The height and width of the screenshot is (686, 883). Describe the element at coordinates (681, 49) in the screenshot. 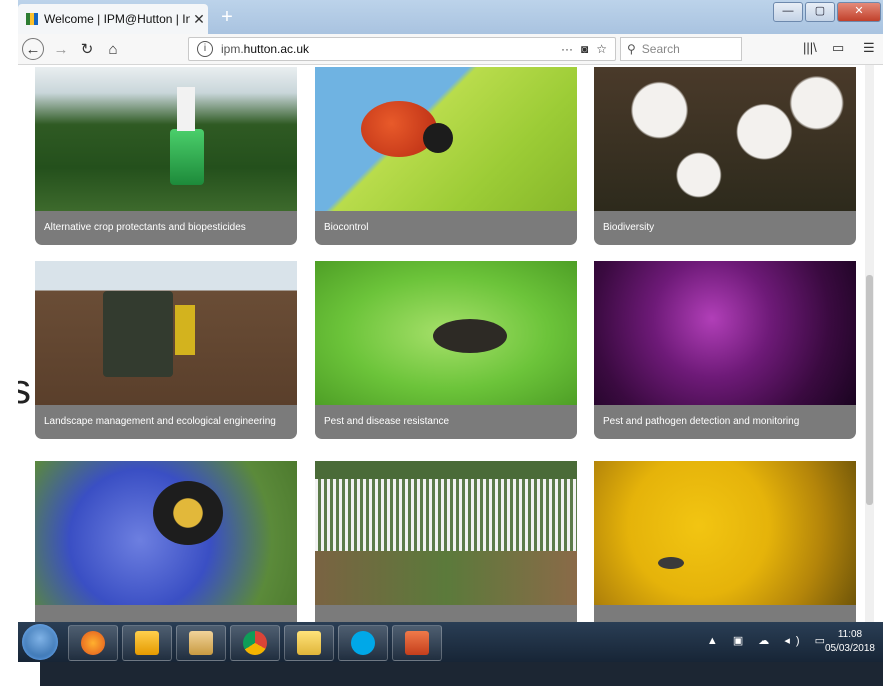

I see `search-box: ⚲ Search` at that location.